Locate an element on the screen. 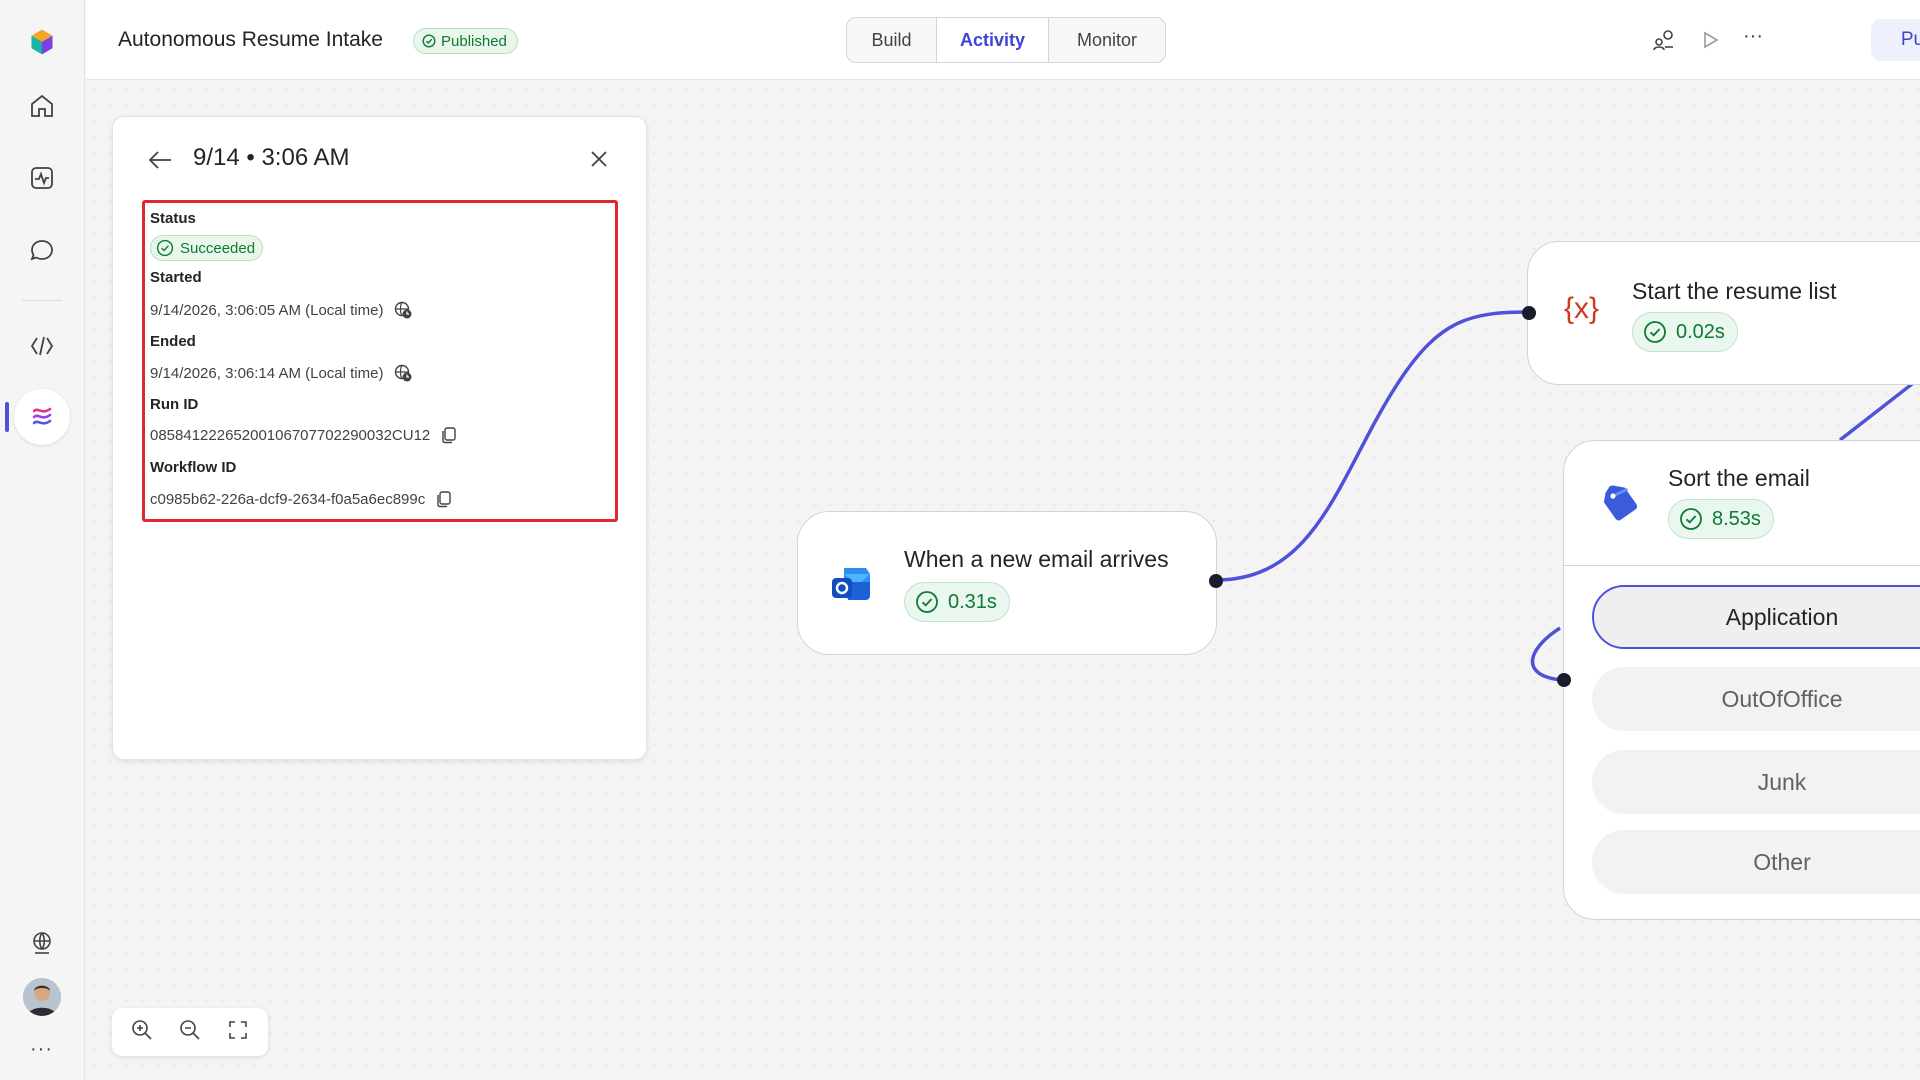 The height and width of the screenshot is (1080, 1920). workflow-id-row: c0985b62-226a-dcf9-2634-f0a5a6ec899c is located at coordinates (301, 499).